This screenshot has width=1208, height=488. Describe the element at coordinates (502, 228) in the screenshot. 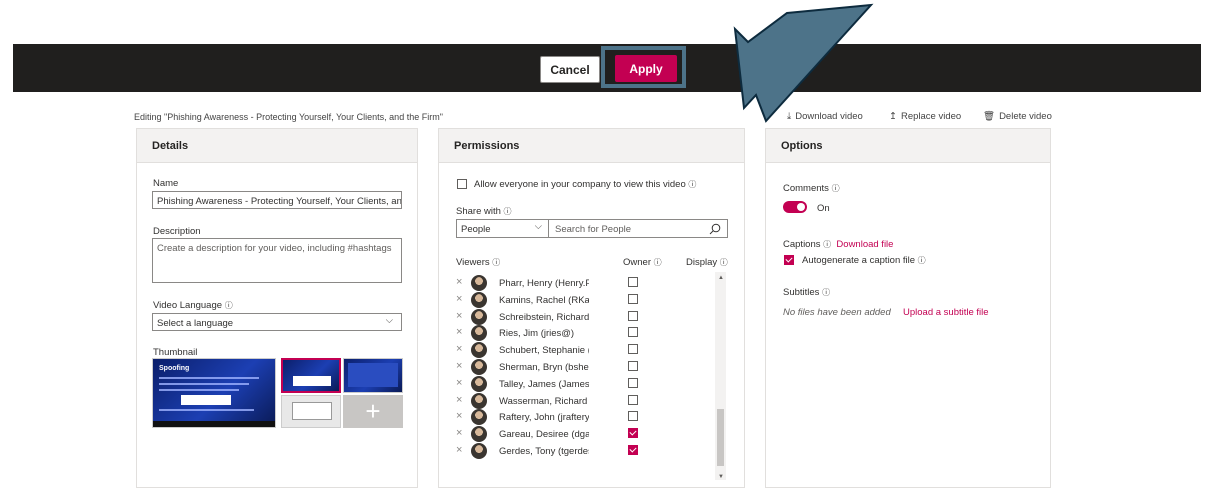

I see `share-type-select: People ⌵` at that location.